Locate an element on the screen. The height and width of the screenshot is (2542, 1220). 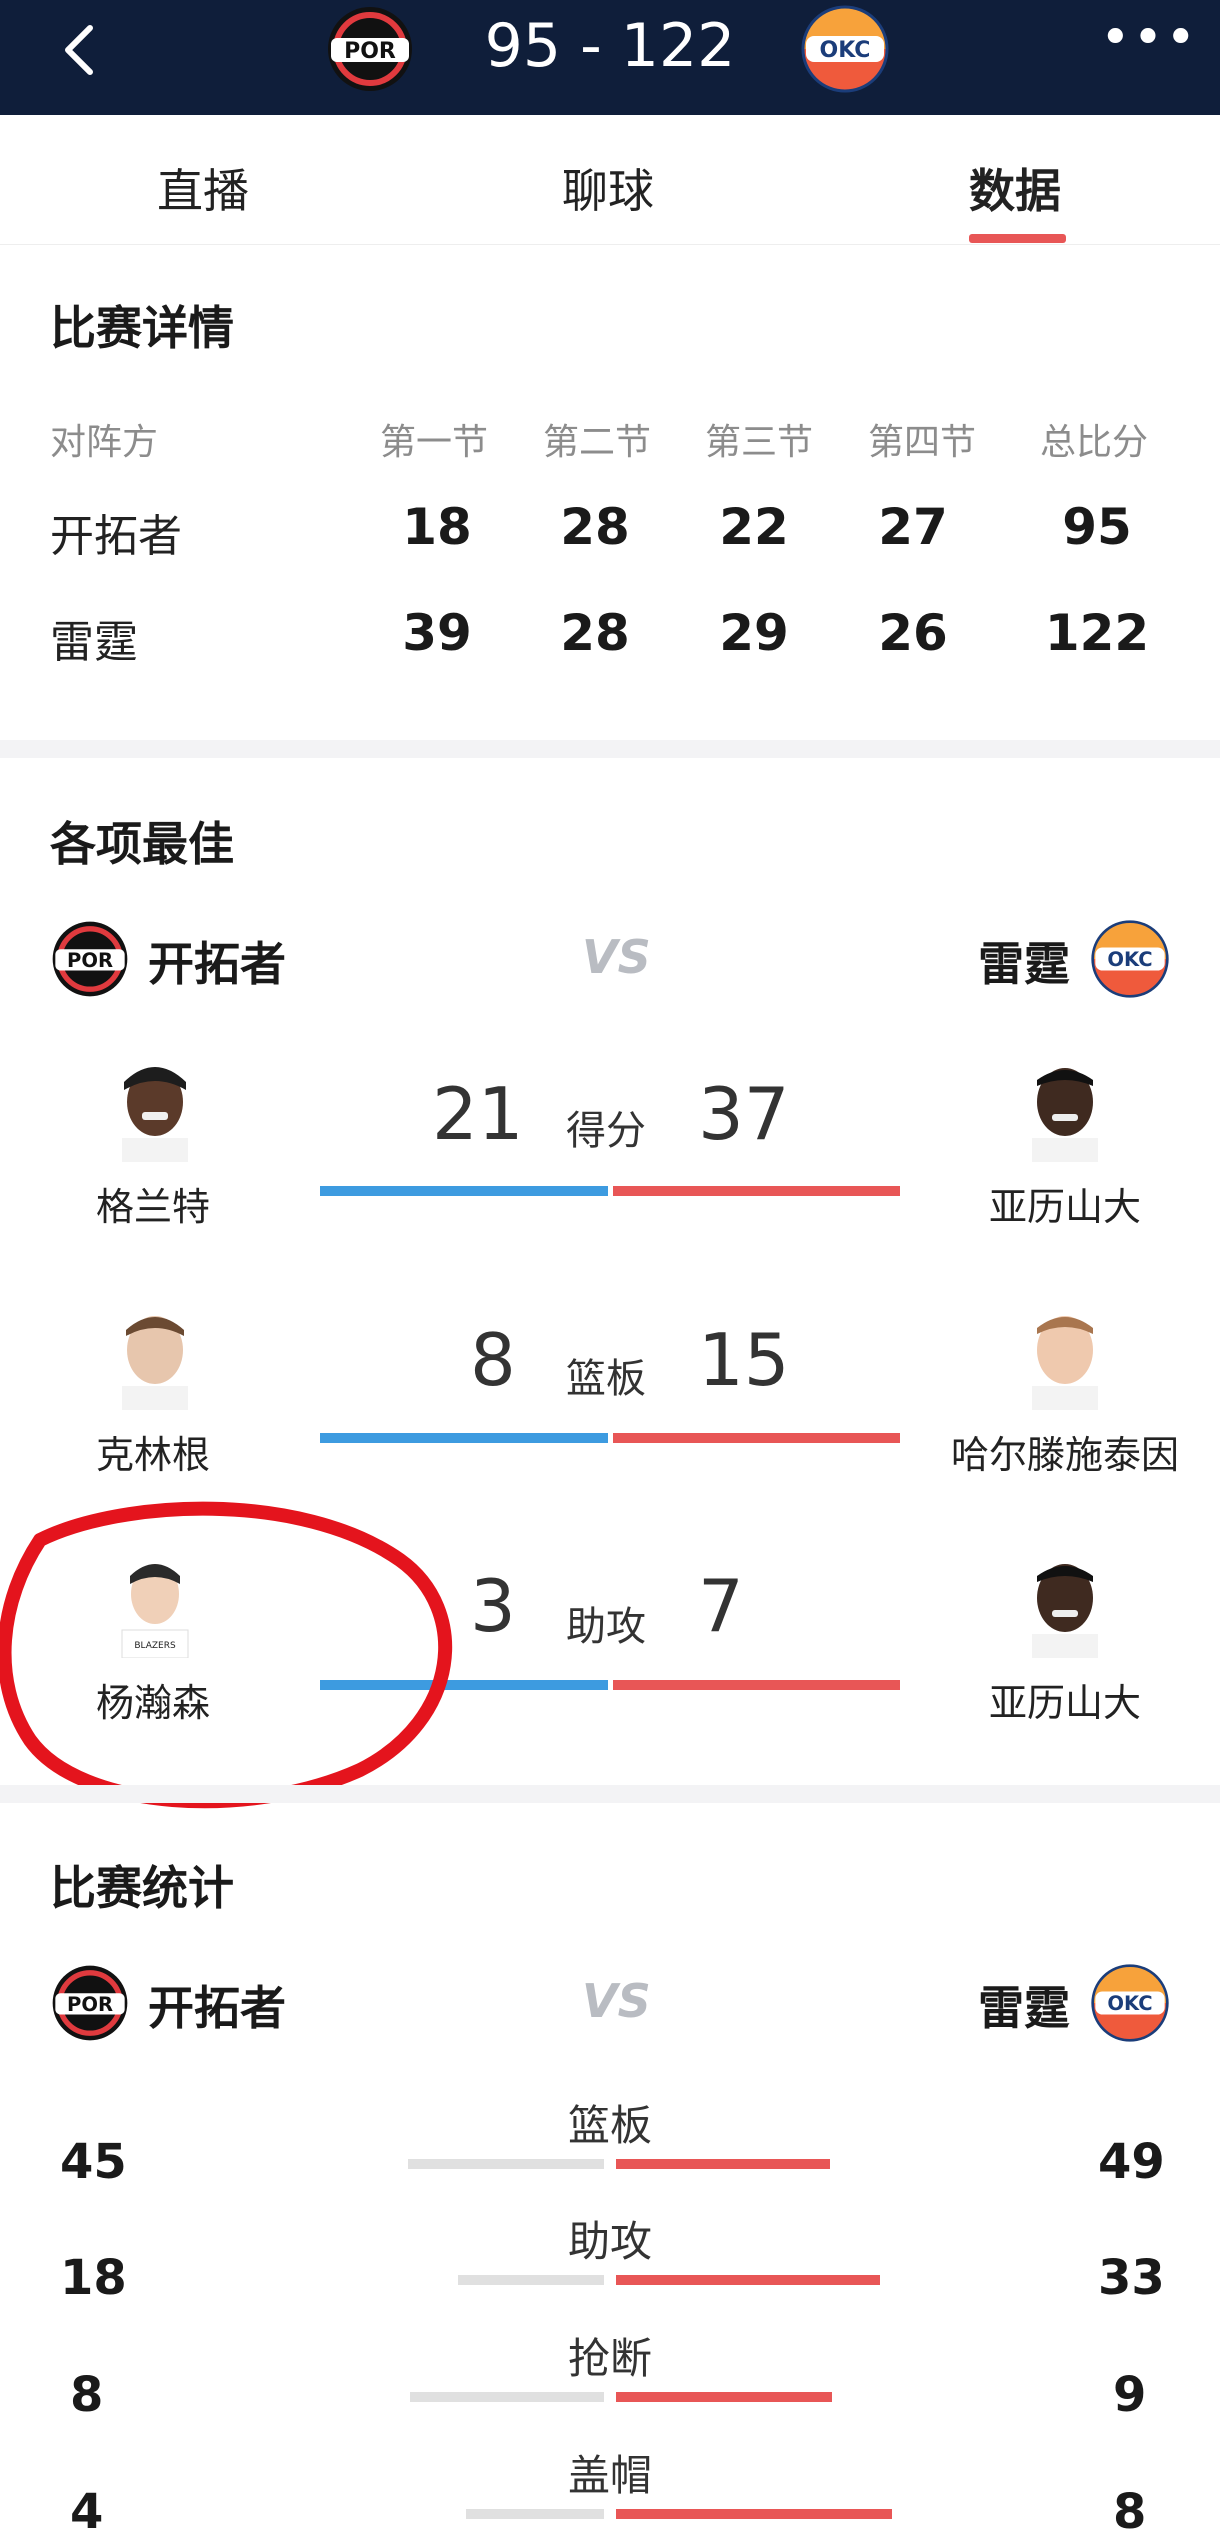
stat-home-value: 4 is located at coordinates (87, 2512).